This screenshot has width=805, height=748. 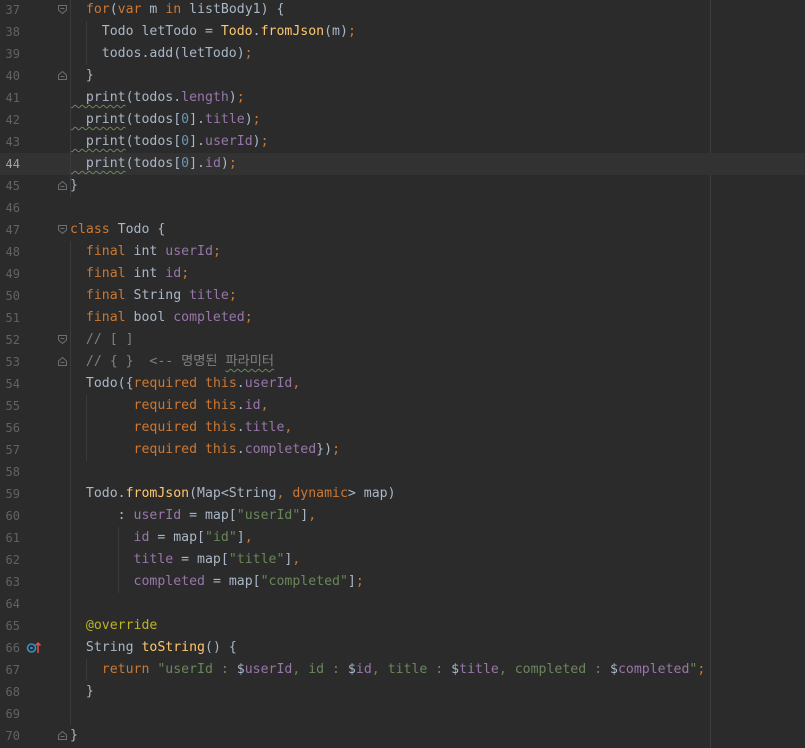 I want to click on code-text: required this.title,, so click(x=181, y=428).